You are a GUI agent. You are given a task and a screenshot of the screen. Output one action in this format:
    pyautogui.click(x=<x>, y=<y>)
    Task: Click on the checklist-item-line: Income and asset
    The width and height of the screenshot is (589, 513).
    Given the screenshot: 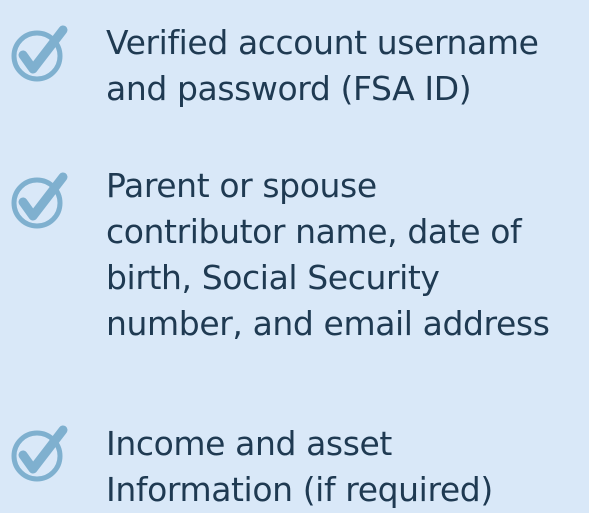 What is the action you would take?
    pyautogui.click(x=249, y=443)
    